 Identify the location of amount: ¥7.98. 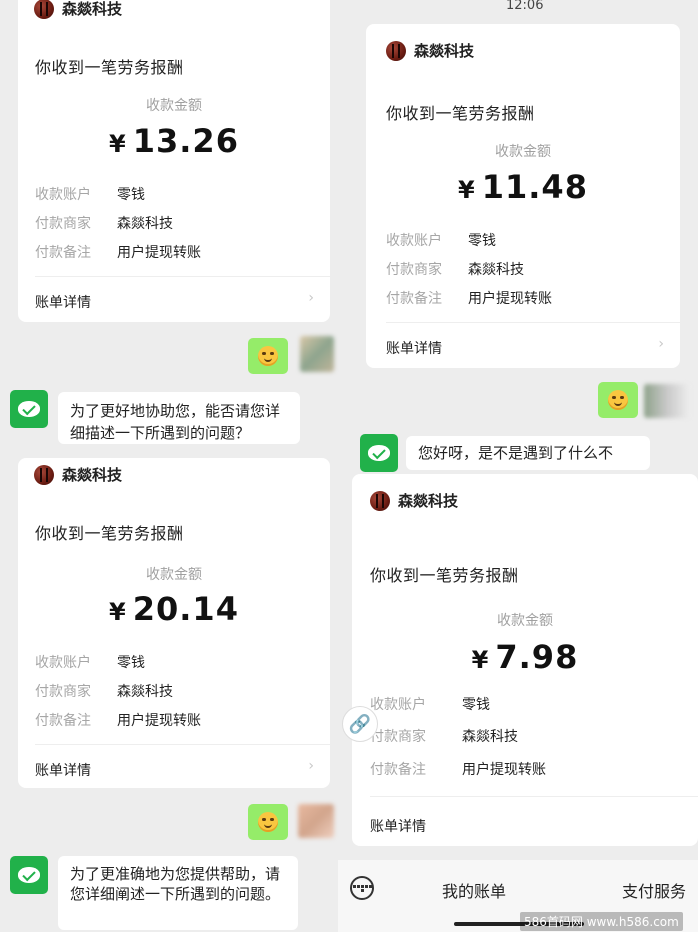
(525, 657).